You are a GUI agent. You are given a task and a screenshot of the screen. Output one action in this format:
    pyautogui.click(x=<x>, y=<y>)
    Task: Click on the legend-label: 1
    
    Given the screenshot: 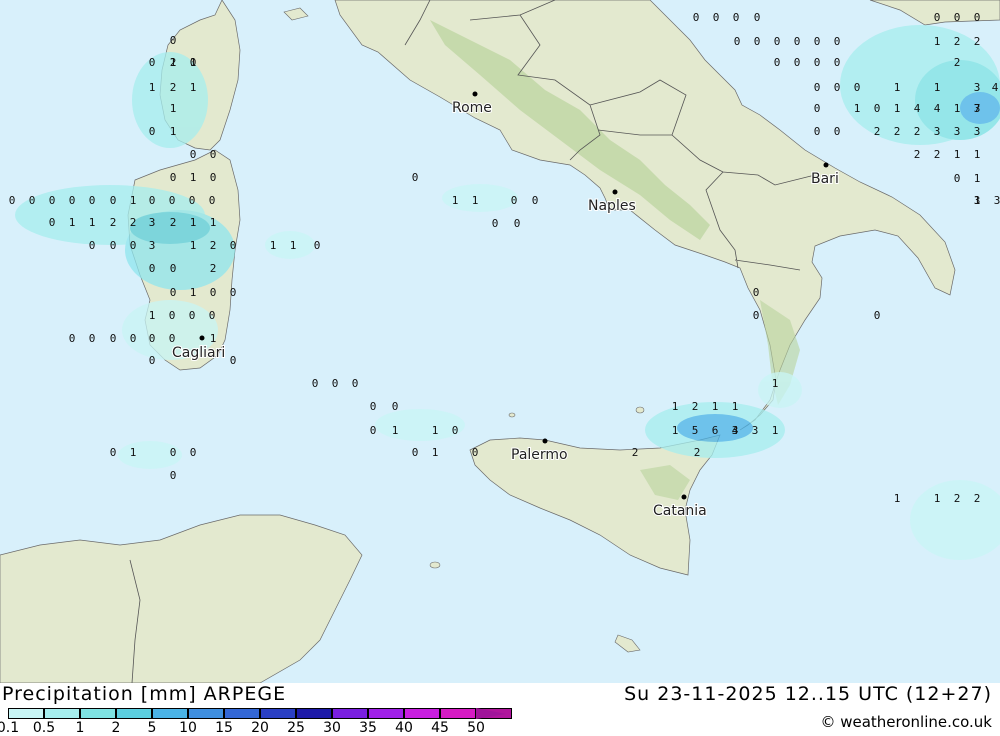 What is the action you would take?
    pyautogui.click(x=80, y=728)
    